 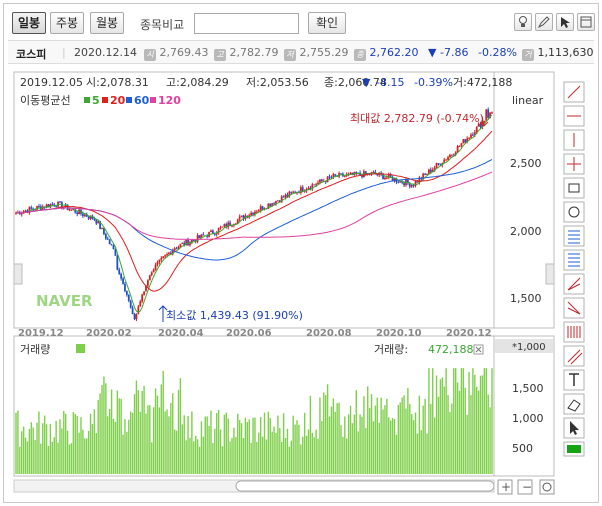 What do you see at coordinates (522, 448) in the screenshot?
I see `vol-y-tick: 500` at bounding box center [522, 448].